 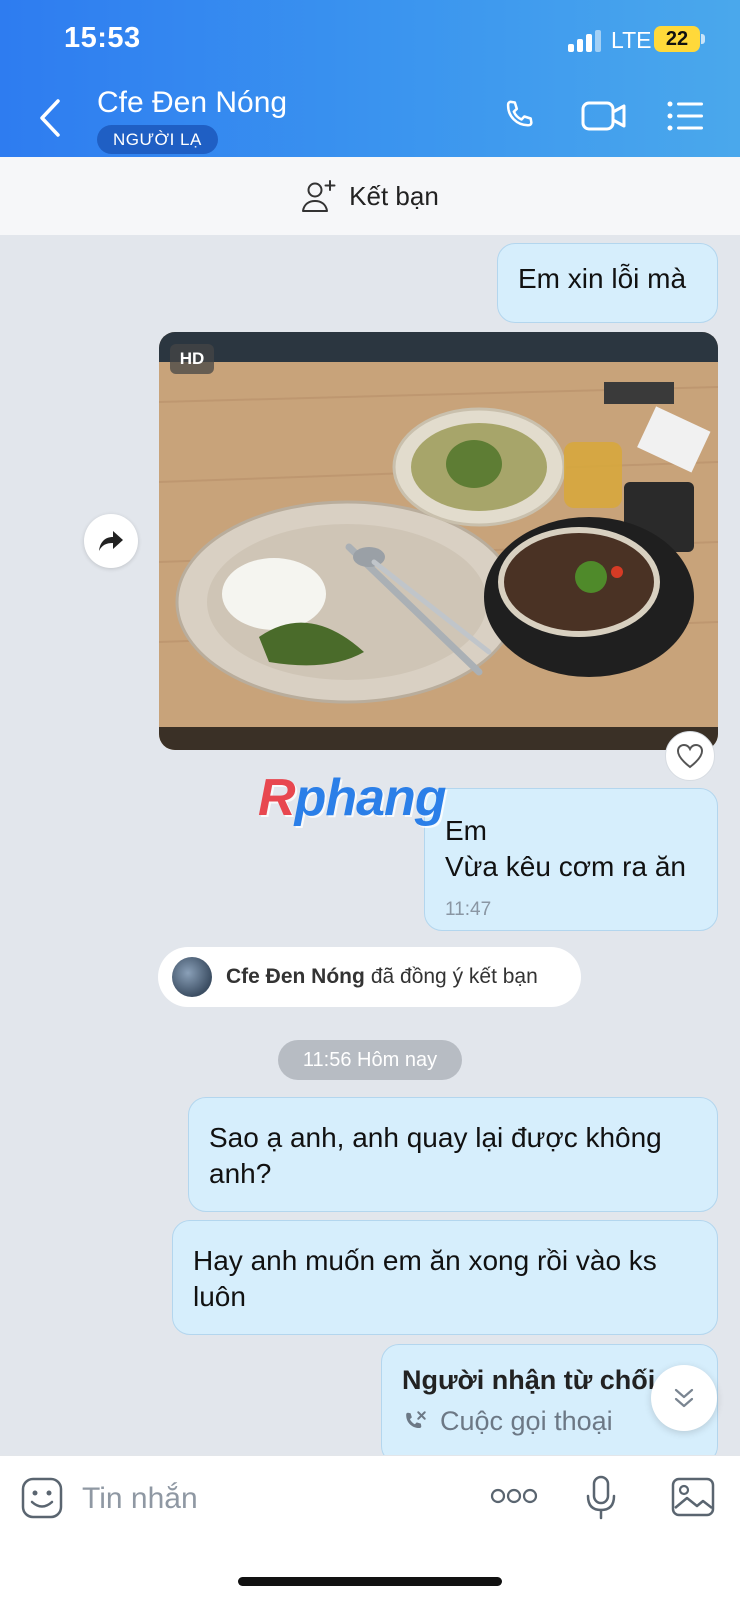 I want to click on video-call-button, so click(x=604, y=118).